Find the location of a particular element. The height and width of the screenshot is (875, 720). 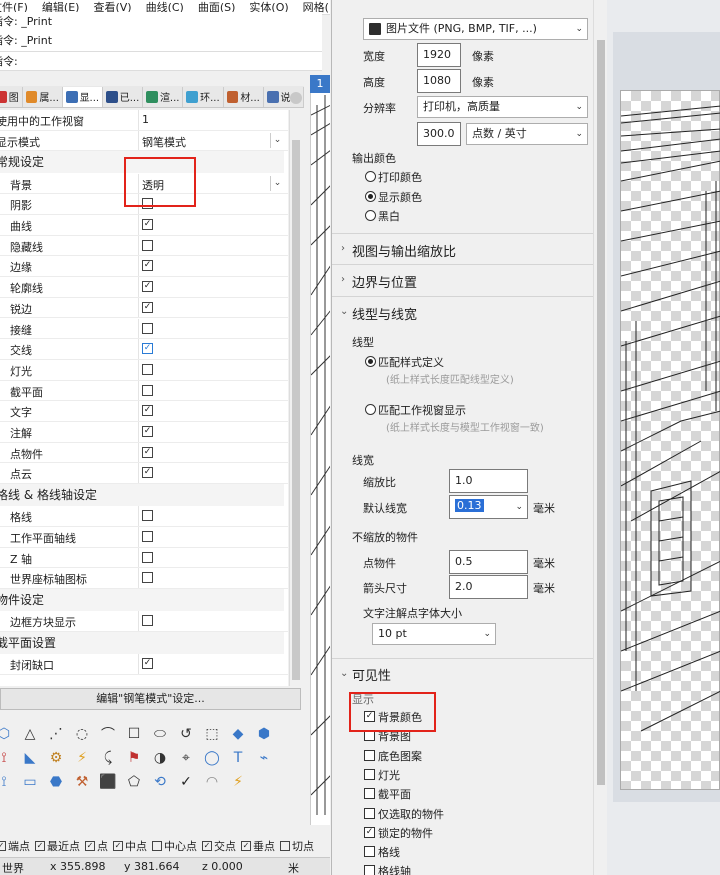

row-grid-3: 世界座标轴图标 is located at coordinates (144, 579).